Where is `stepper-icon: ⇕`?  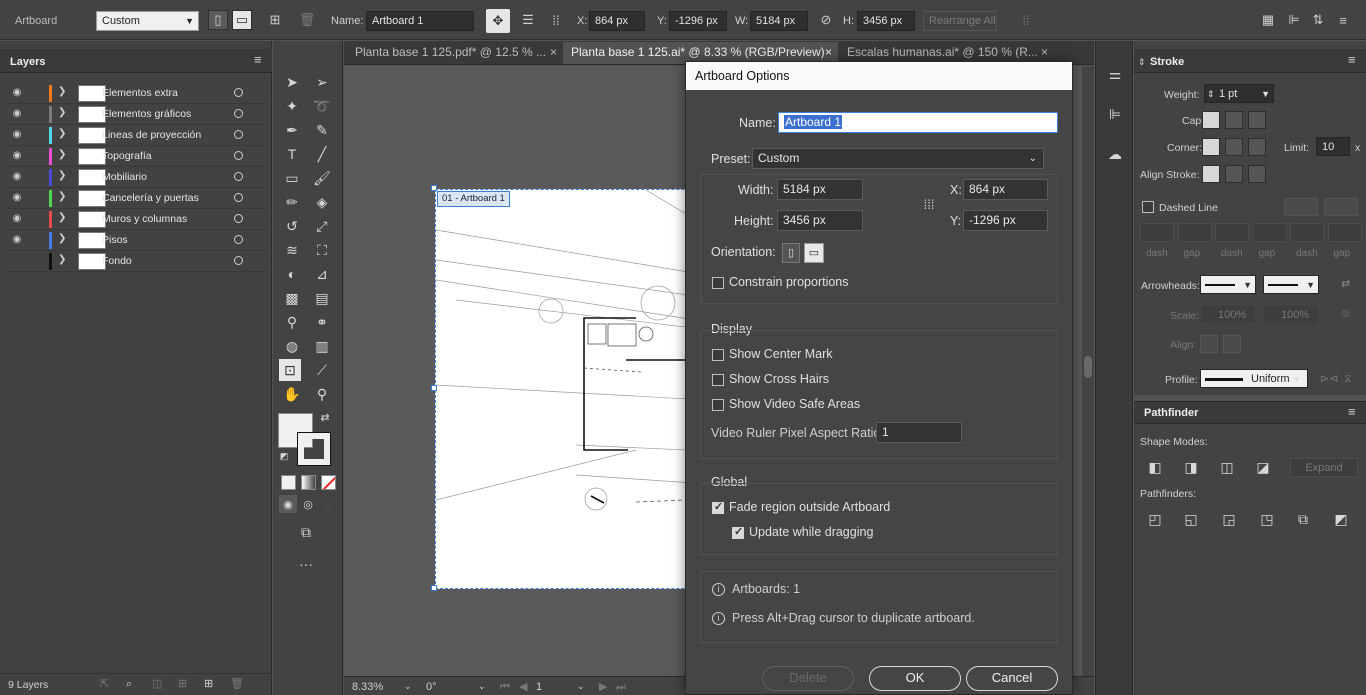 stepper-icon: ⇕ is located at coordinates (1211, 93).